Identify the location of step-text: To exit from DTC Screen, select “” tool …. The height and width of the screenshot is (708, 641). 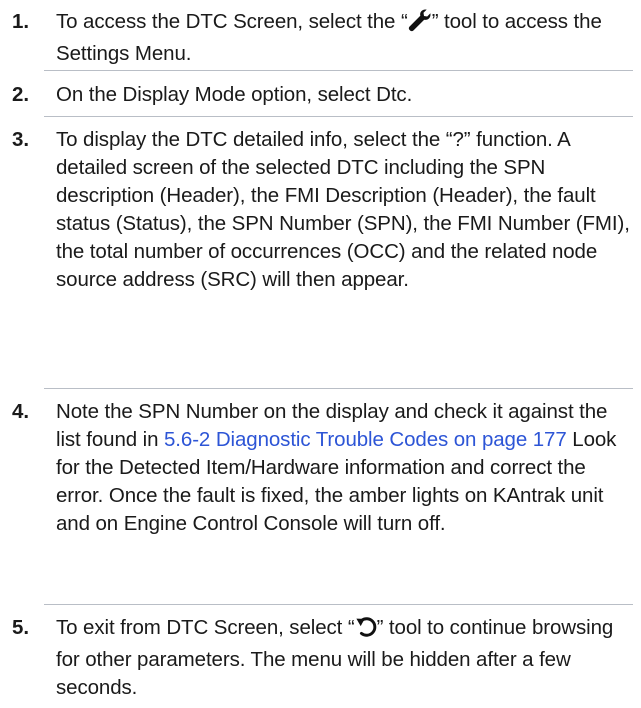
(335, 657).